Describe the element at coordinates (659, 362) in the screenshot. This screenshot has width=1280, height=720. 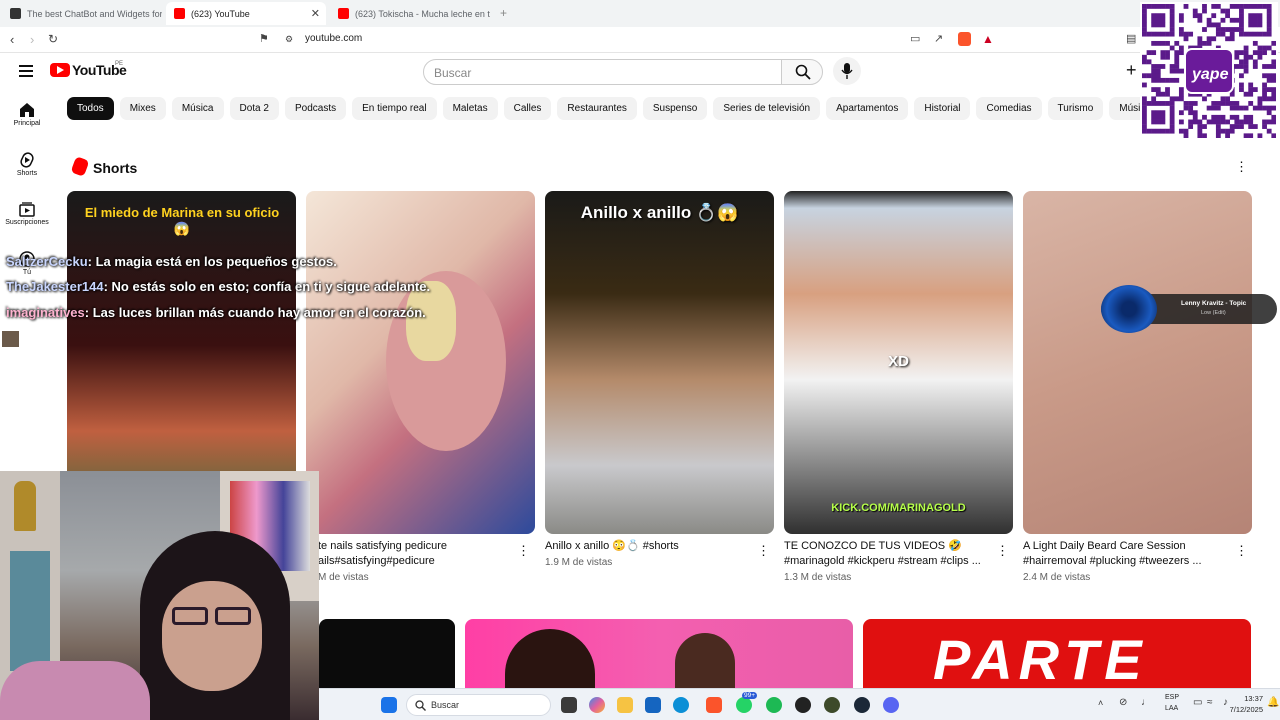
I see `short-thumbnail-3: Anillo x anillo 💍😱` at that location.